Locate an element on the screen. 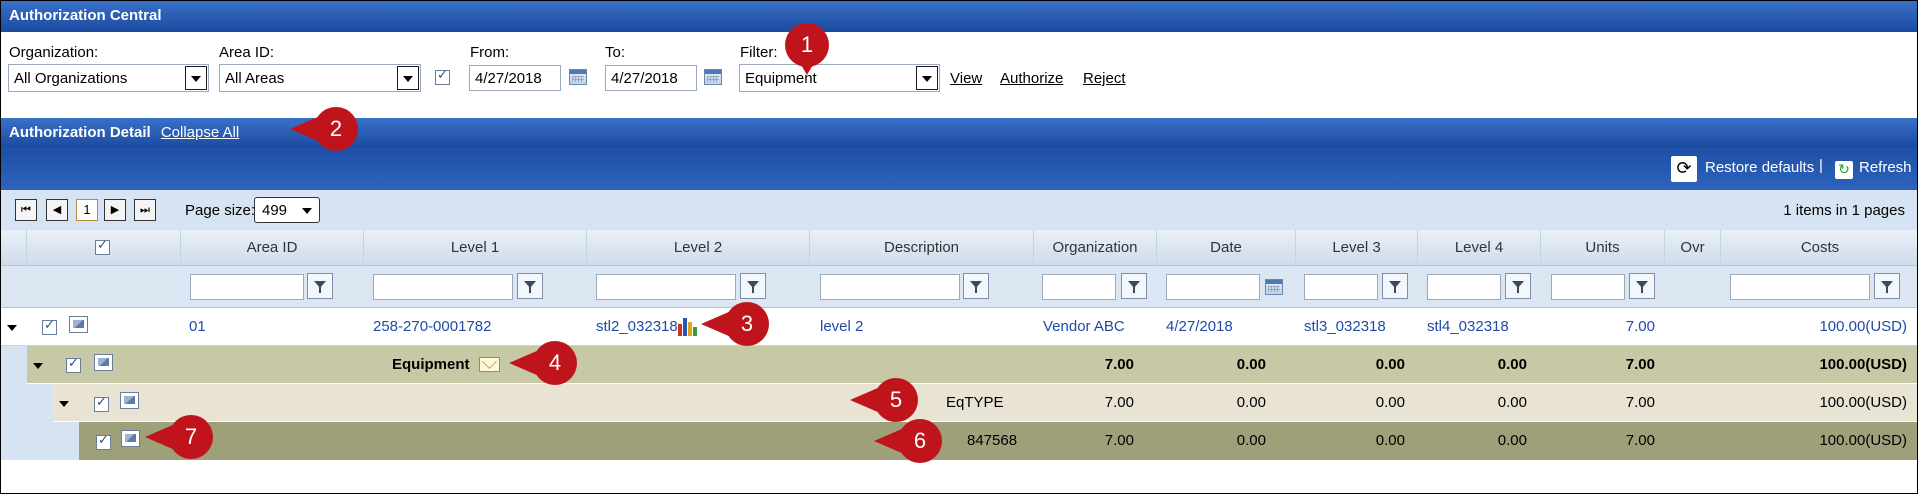 This screenshot has width=1918, height=494. organization-filter-input is located at coordinates (1079, 287).